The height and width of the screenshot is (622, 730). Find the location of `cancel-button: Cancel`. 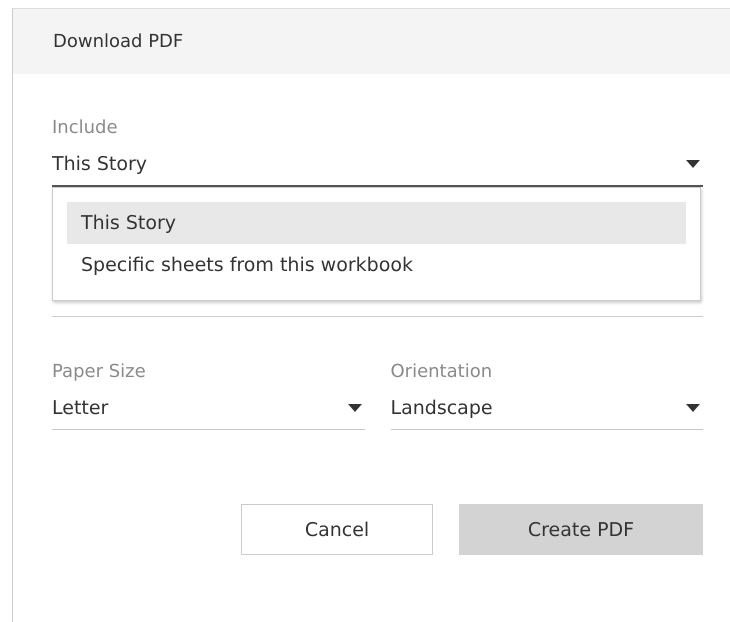

cancel-button: Cancel is located at coordinates (337, 529).